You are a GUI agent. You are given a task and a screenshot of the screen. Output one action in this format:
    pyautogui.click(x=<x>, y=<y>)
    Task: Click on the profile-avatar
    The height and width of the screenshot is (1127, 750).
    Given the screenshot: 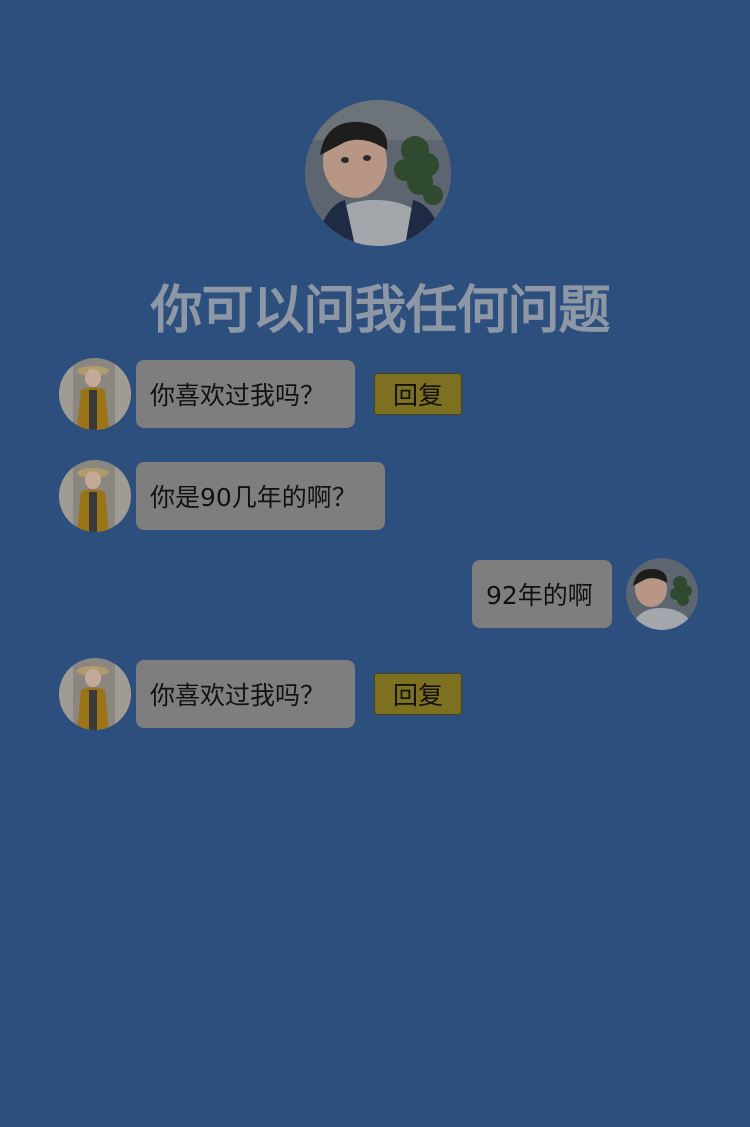 What is the action you would take?
    pyautogui.click(x=378, y=173)
    